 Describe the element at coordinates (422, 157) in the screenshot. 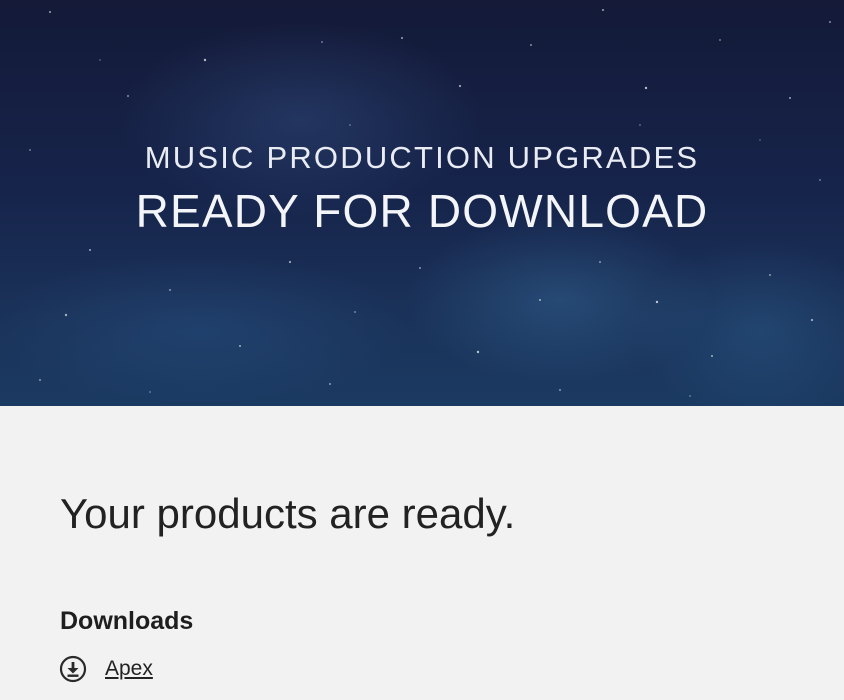

I see `hero-subtitle: MUSIC PRODUCTION UPGRADES` at that location.